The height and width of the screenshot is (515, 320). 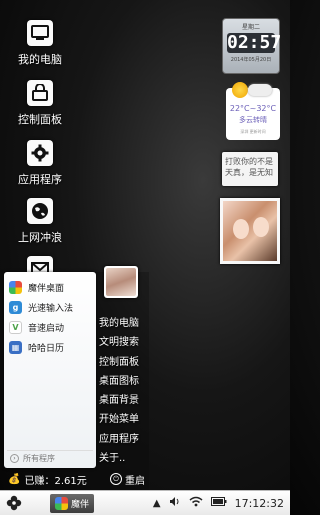 What do you see at coordinates (46, 288) in the screenshot?
I see `menu-item-label: 魔伴桌面` at bounding box center [46, 288].